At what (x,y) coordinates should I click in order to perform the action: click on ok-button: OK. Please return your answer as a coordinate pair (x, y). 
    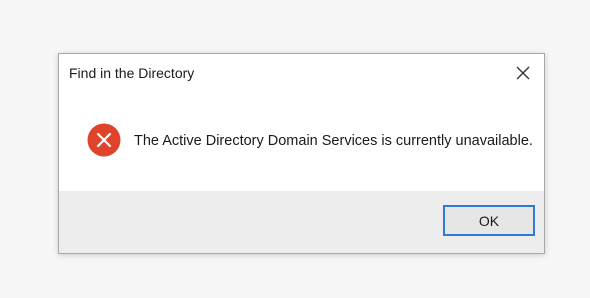
    Looking at the image, I should click on (489, 220).